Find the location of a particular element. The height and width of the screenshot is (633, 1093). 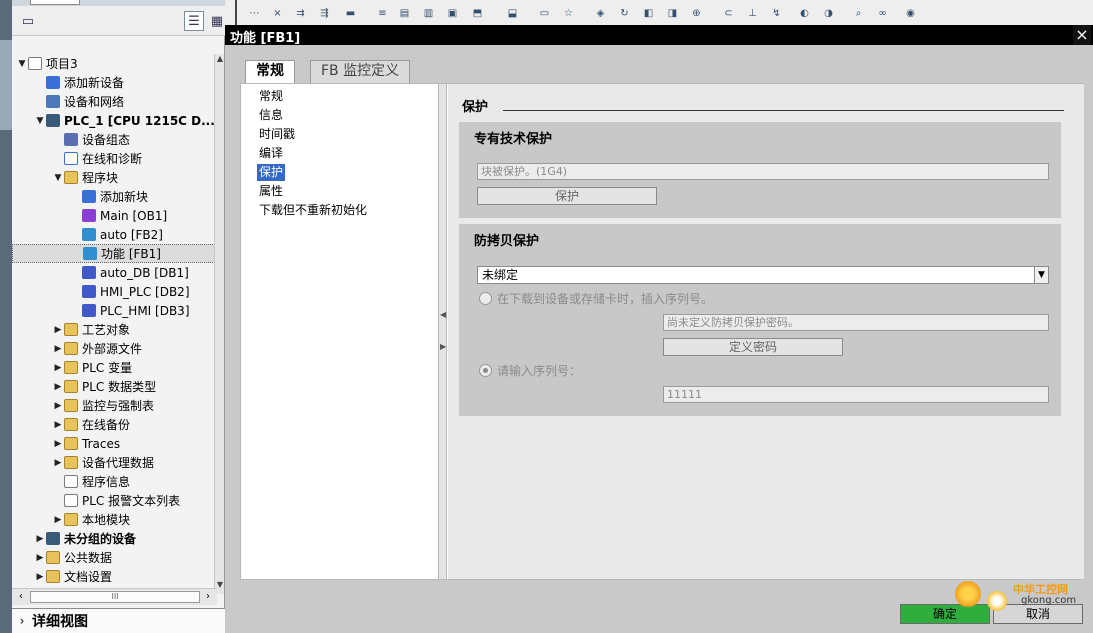

nav-item: 常规 is located at coordinates (271, 96).